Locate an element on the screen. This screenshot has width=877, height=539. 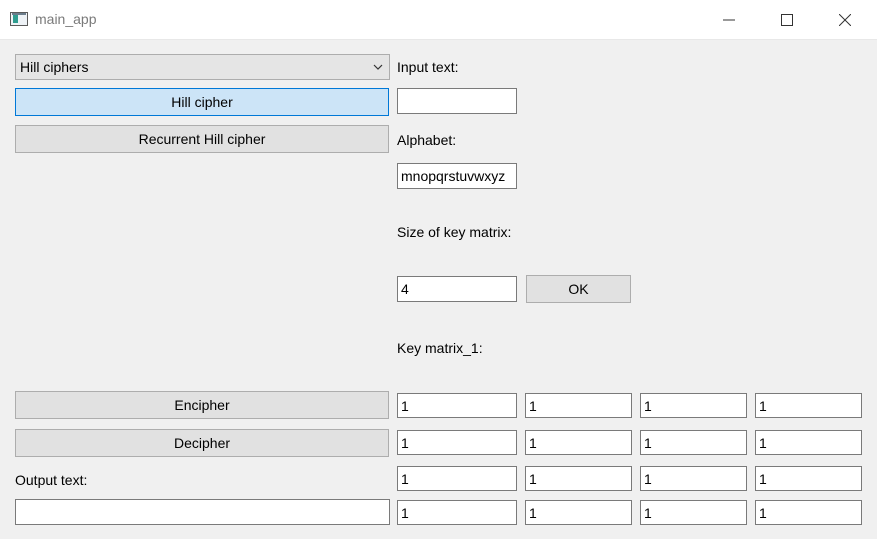
recurrent-hill-cipher-button-label: Recurrent Hill cipher is located at coordinates (202, 139).